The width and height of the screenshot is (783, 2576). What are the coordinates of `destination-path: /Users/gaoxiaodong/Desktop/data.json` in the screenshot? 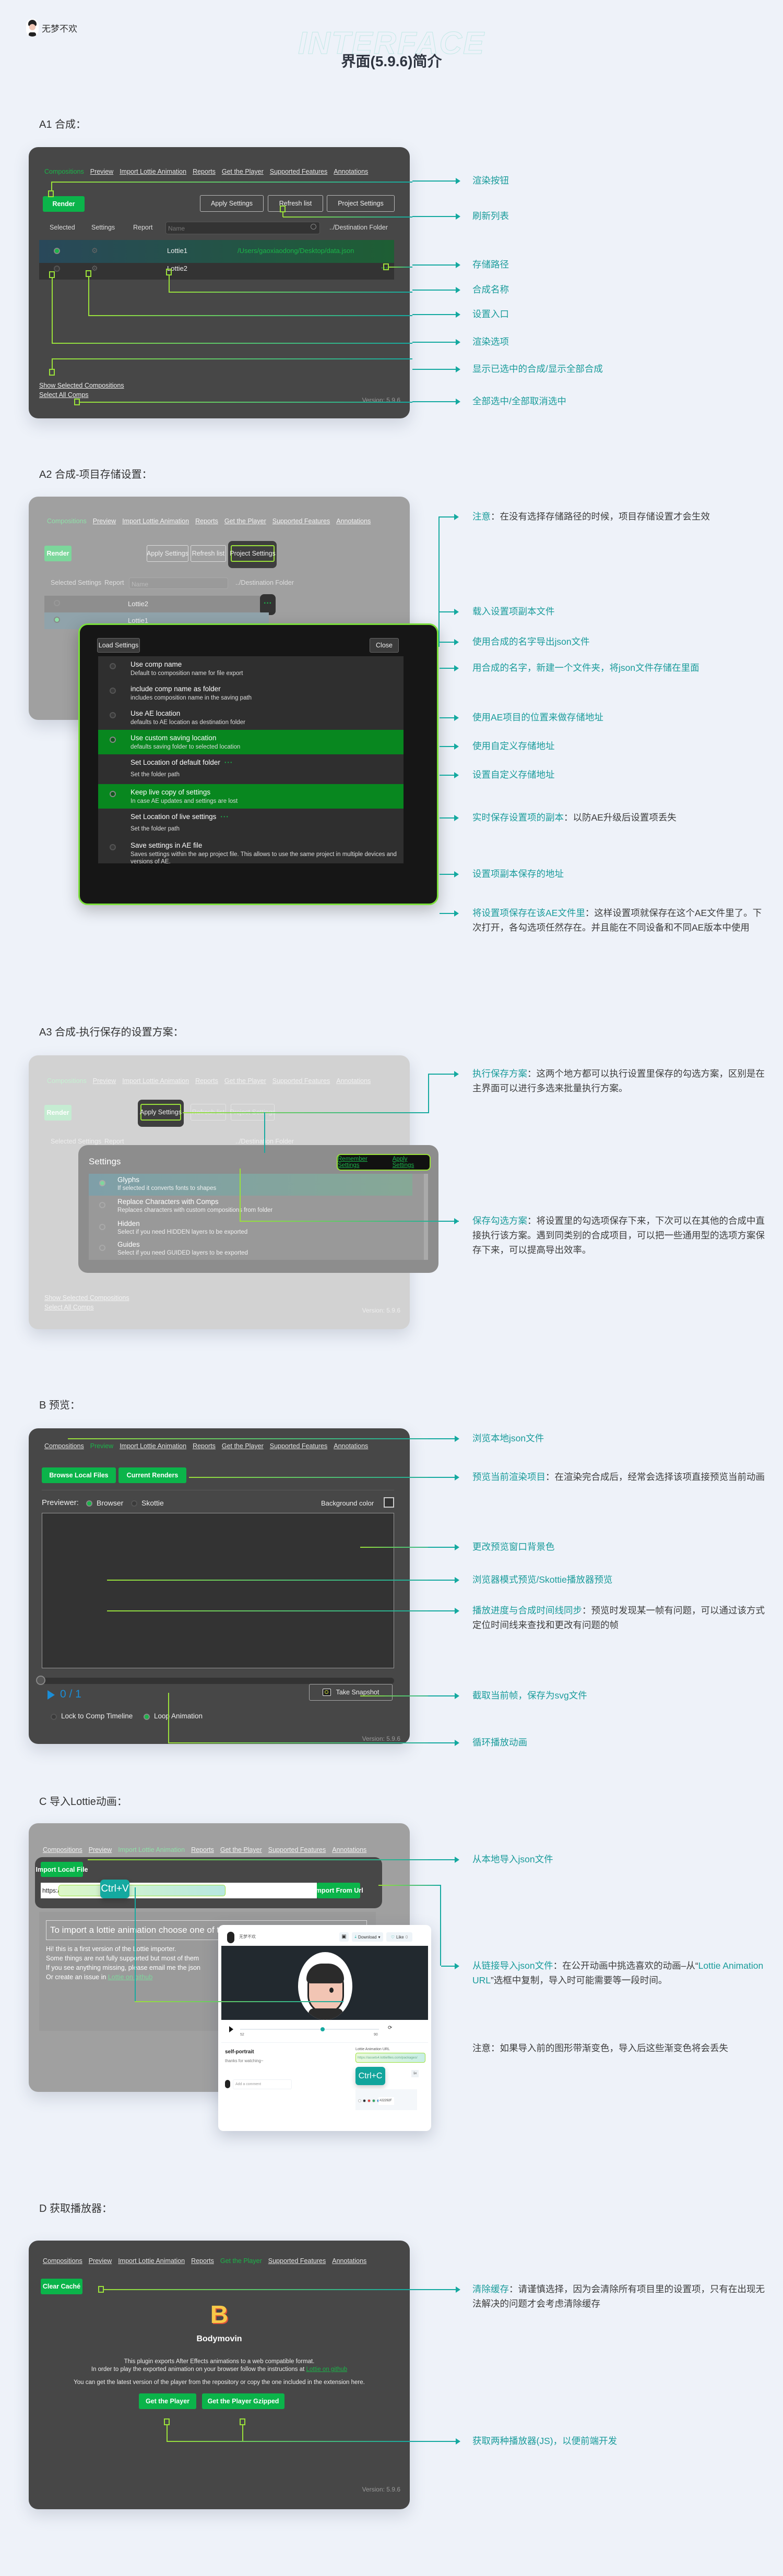 It's located at (296, 251).